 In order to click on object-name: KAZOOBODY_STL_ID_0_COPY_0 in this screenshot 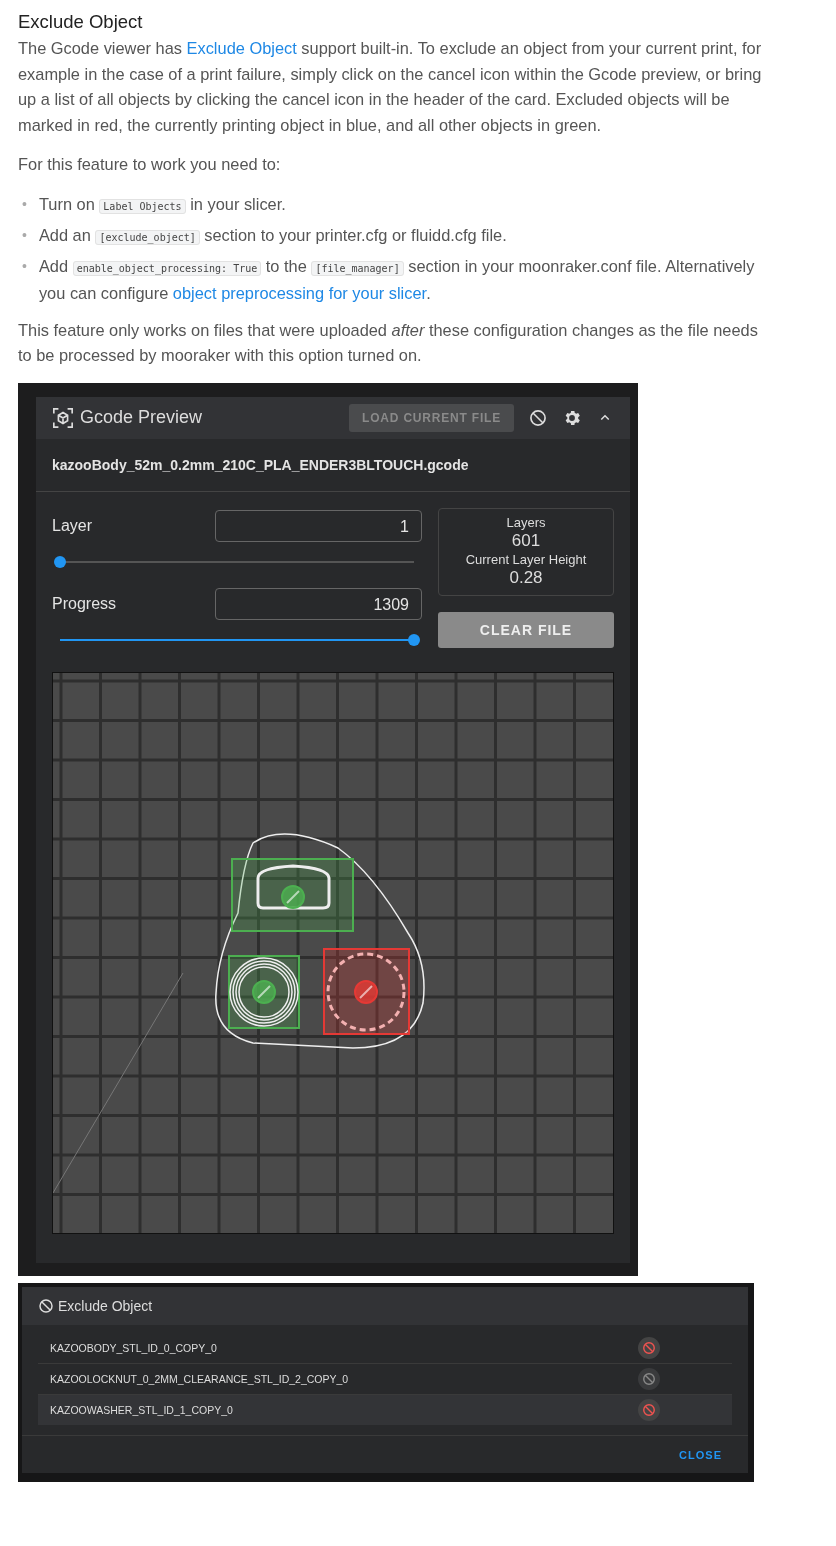, I will do `click(133, 1347)`.